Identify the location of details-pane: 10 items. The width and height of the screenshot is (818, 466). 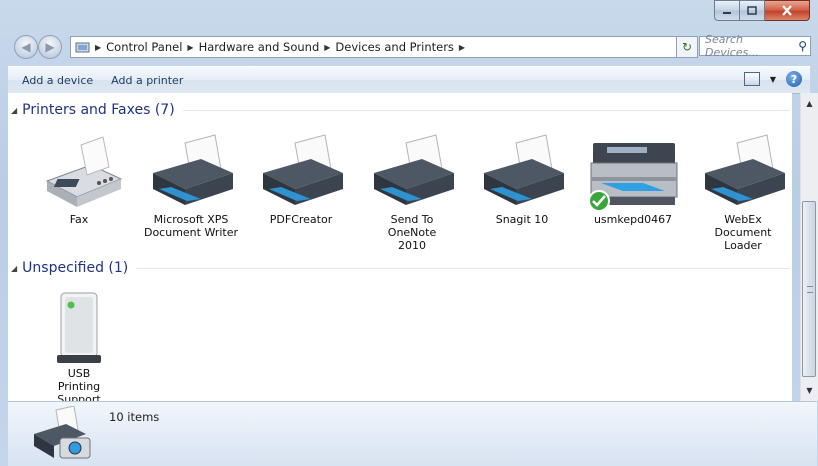
(412, 433).